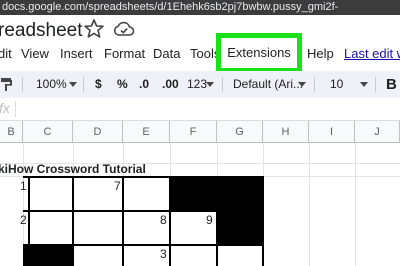 Image resolution: width=400 pixels, height=266 pixels. What do you see at coordinates (163, 254) in the screenshot?
I see `clue-number: 3` at bounding box center [163, 254].